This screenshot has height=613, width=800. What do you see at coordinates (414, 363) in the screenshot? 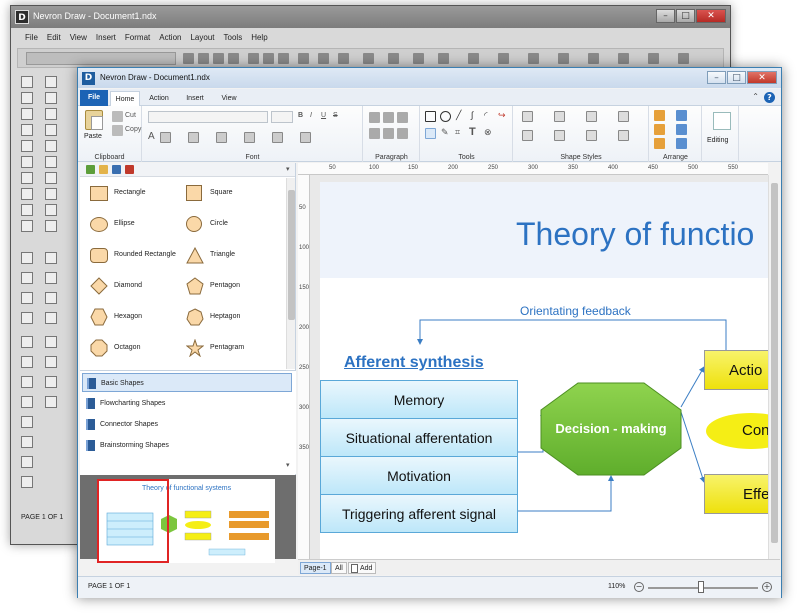
I see `afferent-heading: Afferent synthesis` at bounding box center [414, 363].